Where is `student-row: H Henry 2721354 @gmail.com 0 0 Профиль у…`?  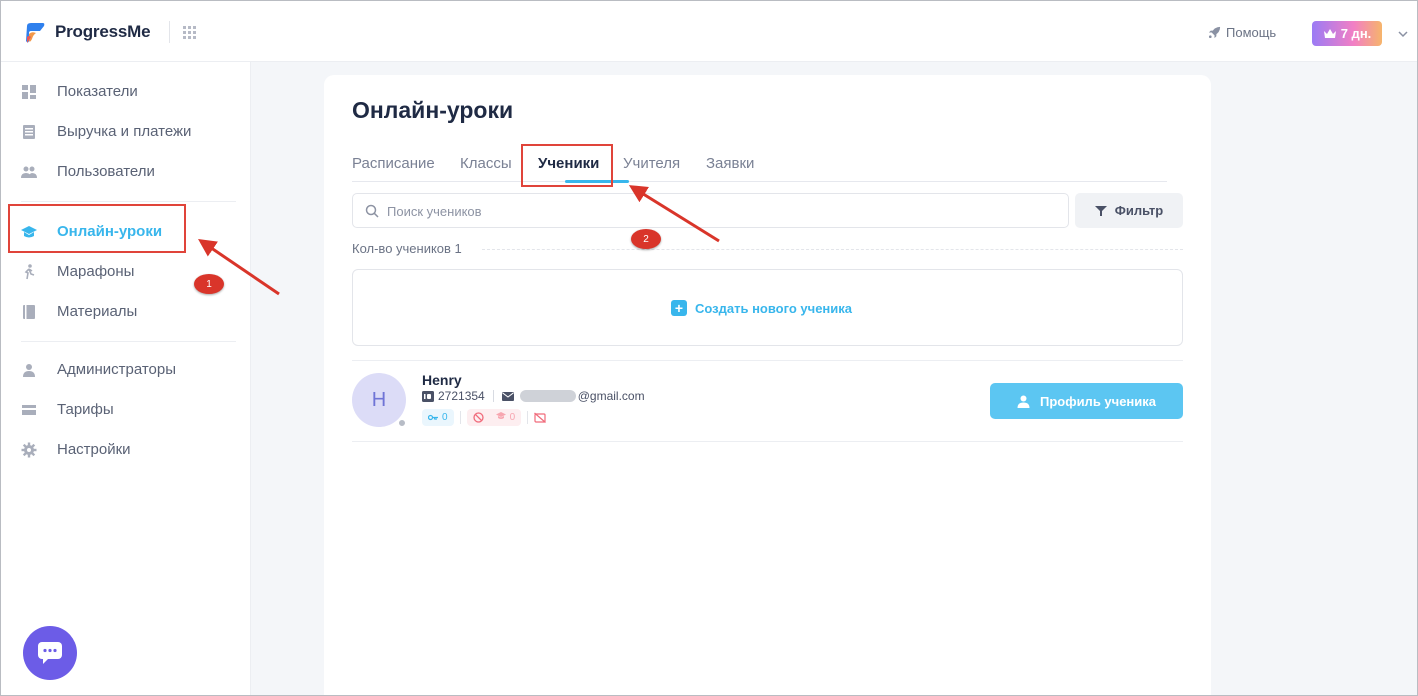 student-row: H Henry 2721354 @gmail.com 0 0 Профиль у… is located at coordinates (767, 401).